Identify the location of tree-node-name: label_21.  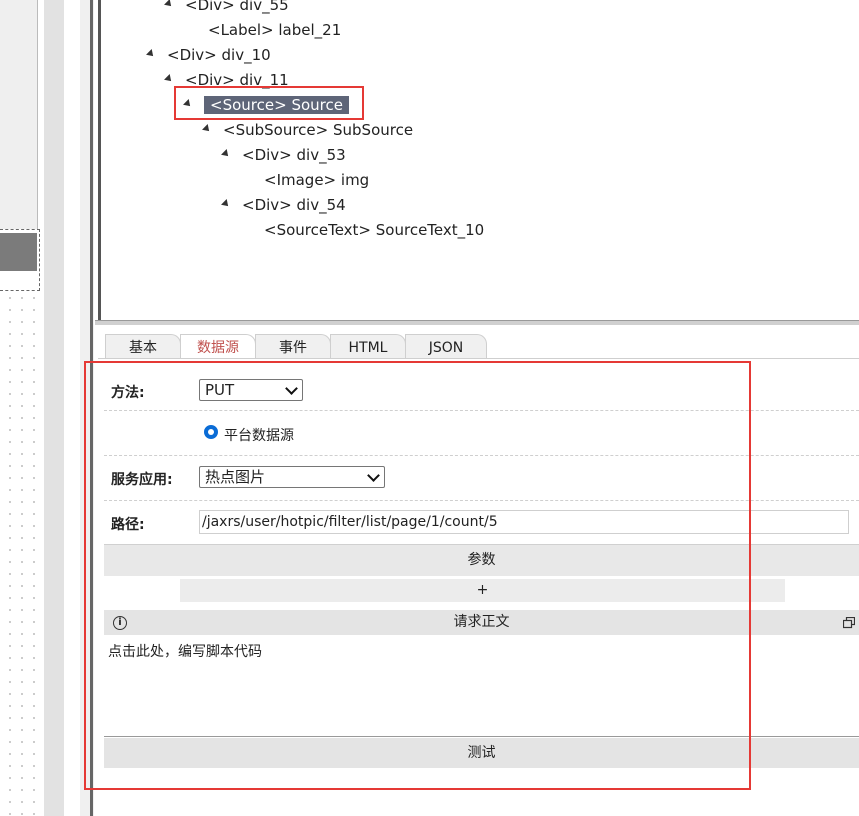
(310, 30).